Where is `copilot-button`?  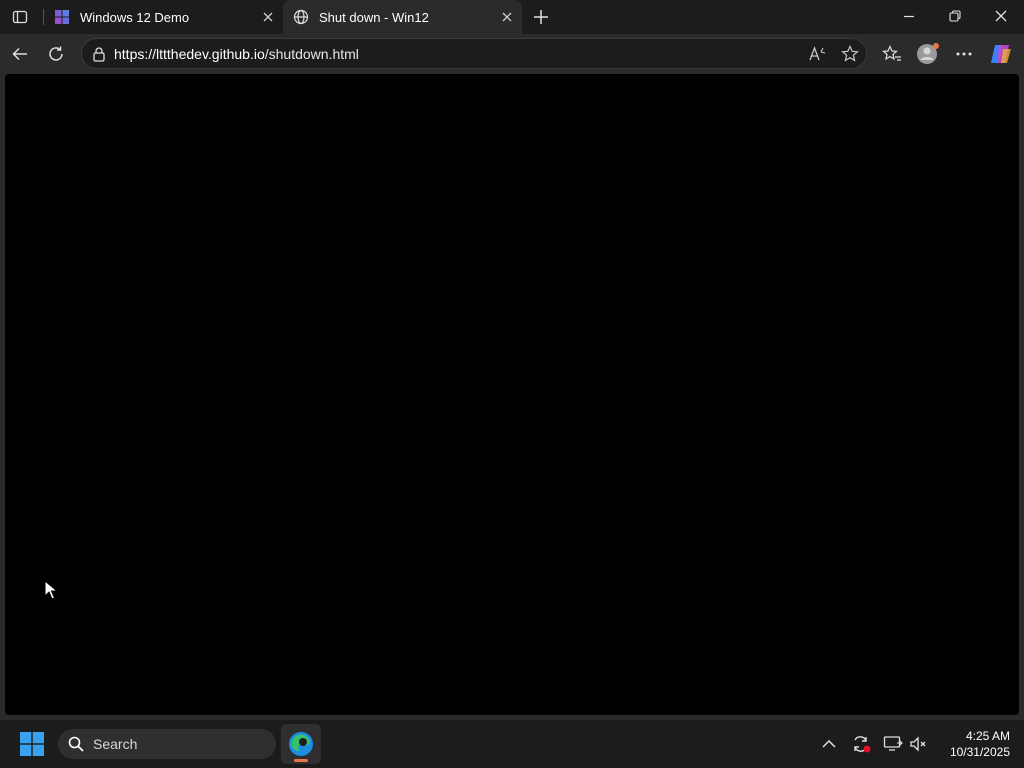 copilot-button is located at coordinates (1001, 54).